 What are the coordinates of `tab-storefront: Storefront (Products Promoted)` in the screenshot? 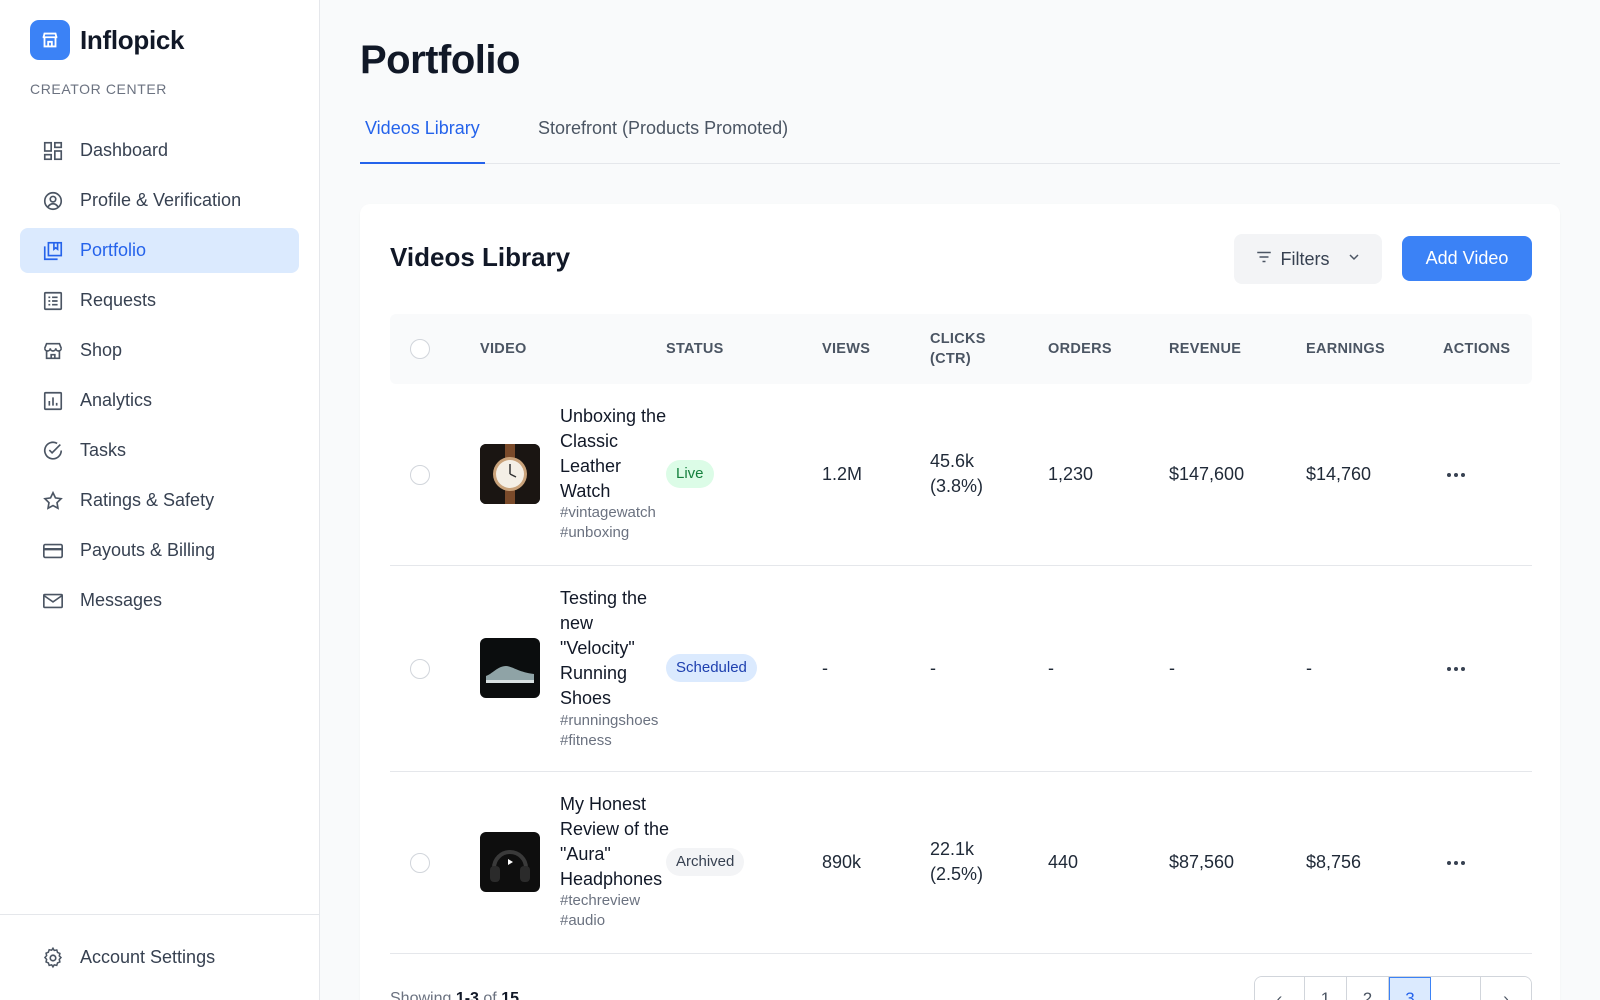 It's located at (663, 134).